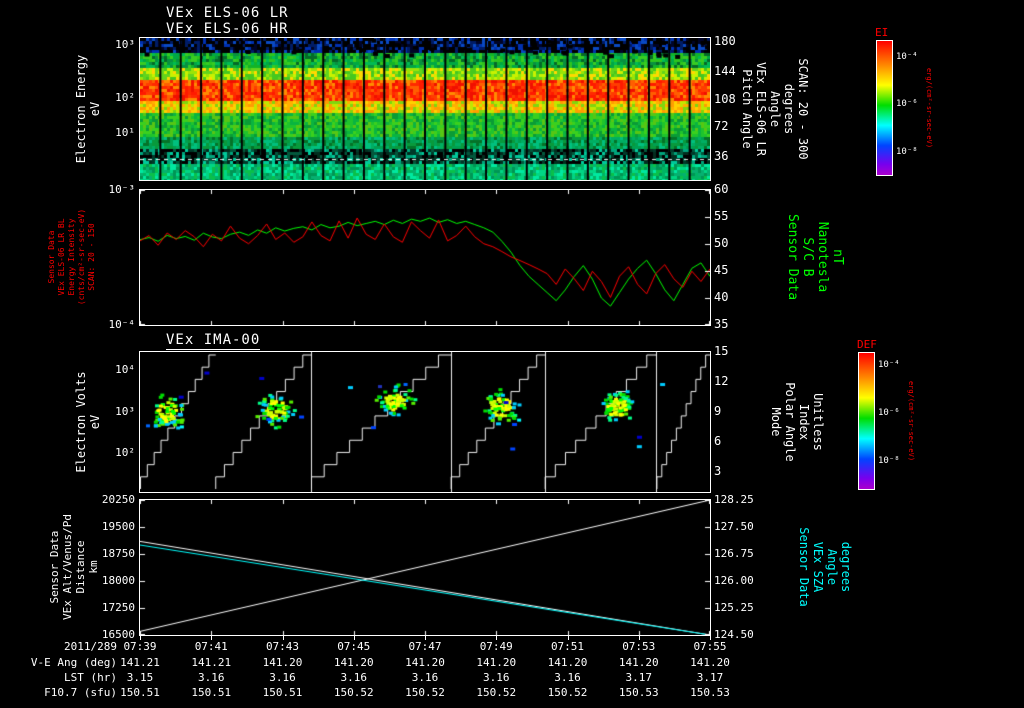  Describe the element at coordinates (125, 452) in the screenshot. I see `ima-left-tick-label: 10²` at that location.